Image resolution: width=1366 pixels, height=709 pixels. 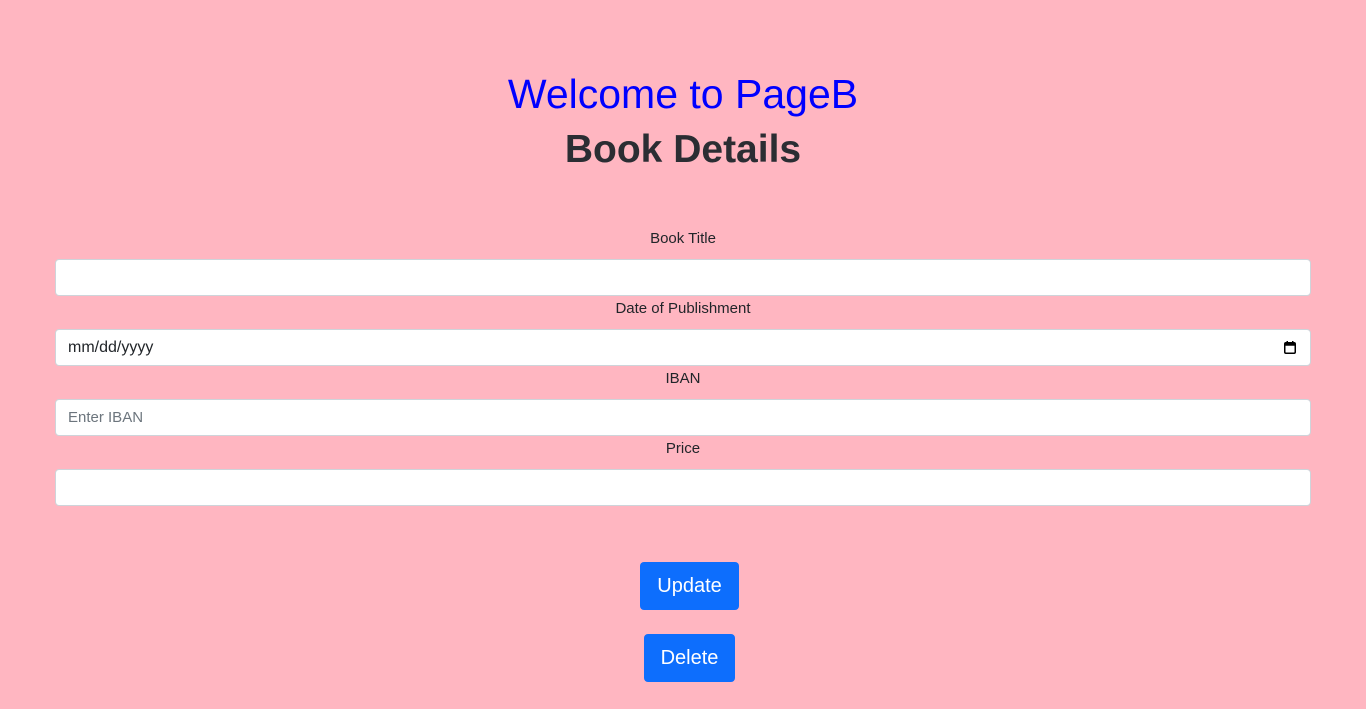 What do you see at coordinates (683, 417) in the screenshot?
I see `iban-input: Enter IBAN` at bounding box center [683, 417].